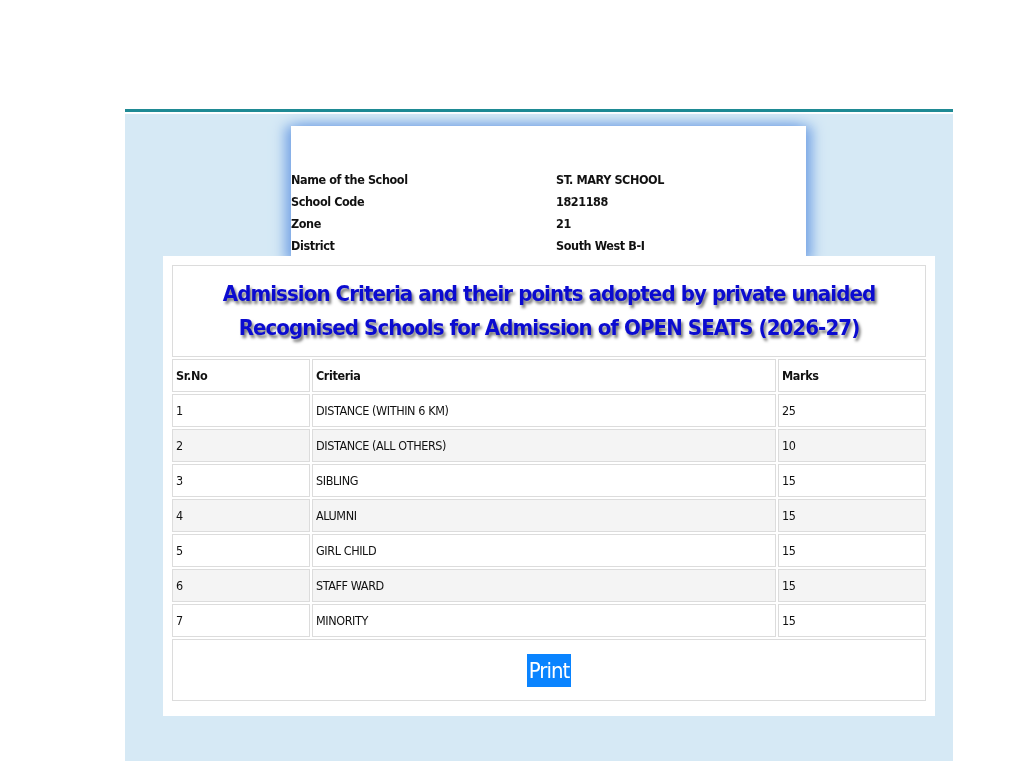  I want to click on field-label: Name of the School, so click(350, 180).